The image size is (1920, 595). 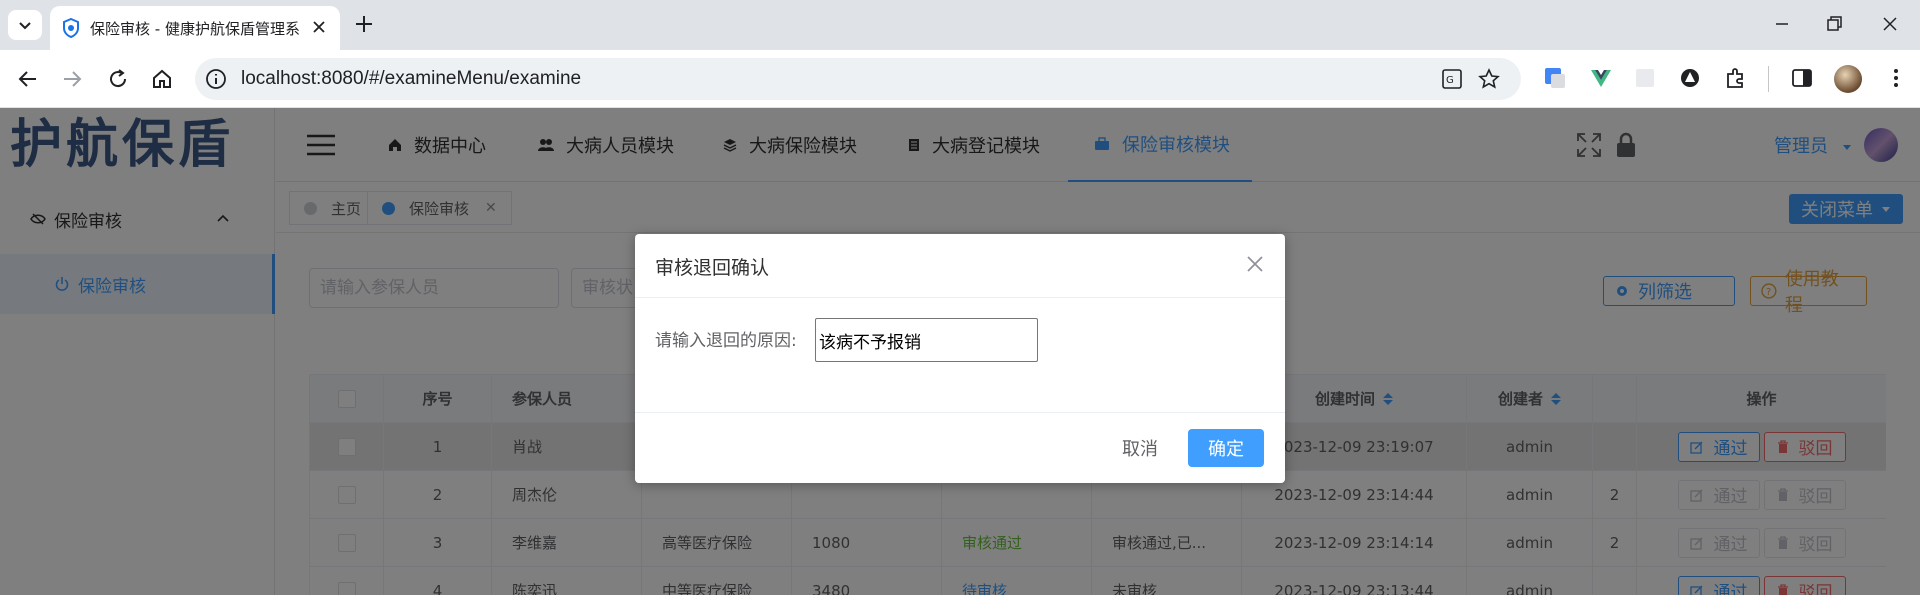 I want to click on chevron-down-icon, so click(x=25, y=26).